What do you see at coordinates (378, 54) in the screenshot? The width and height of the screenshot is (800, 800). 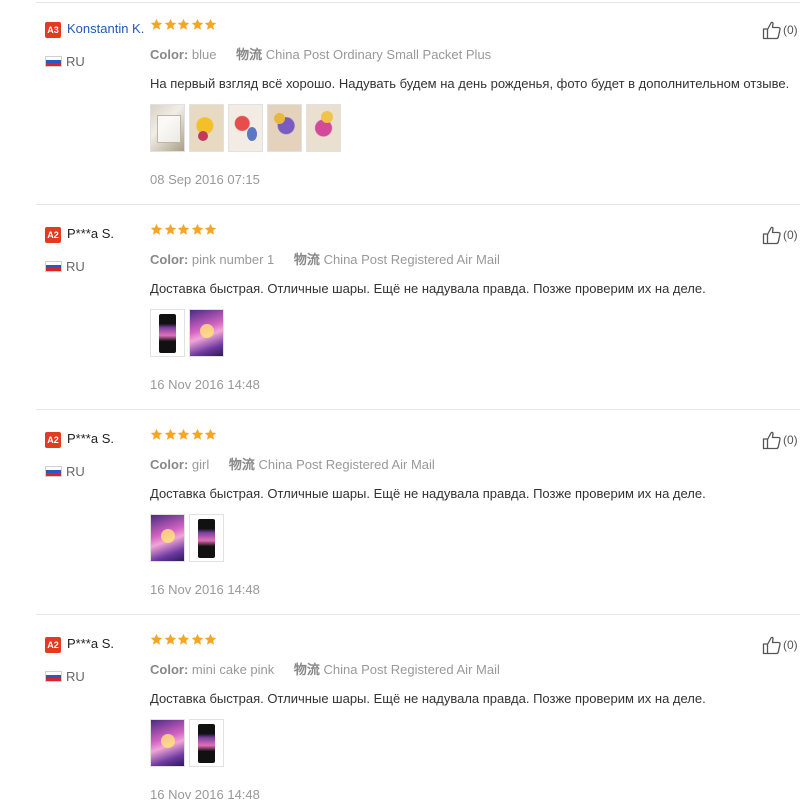 I see `shipping-method: China Post Ordinary Small Packet Plus` at bounding box center [378, 54].